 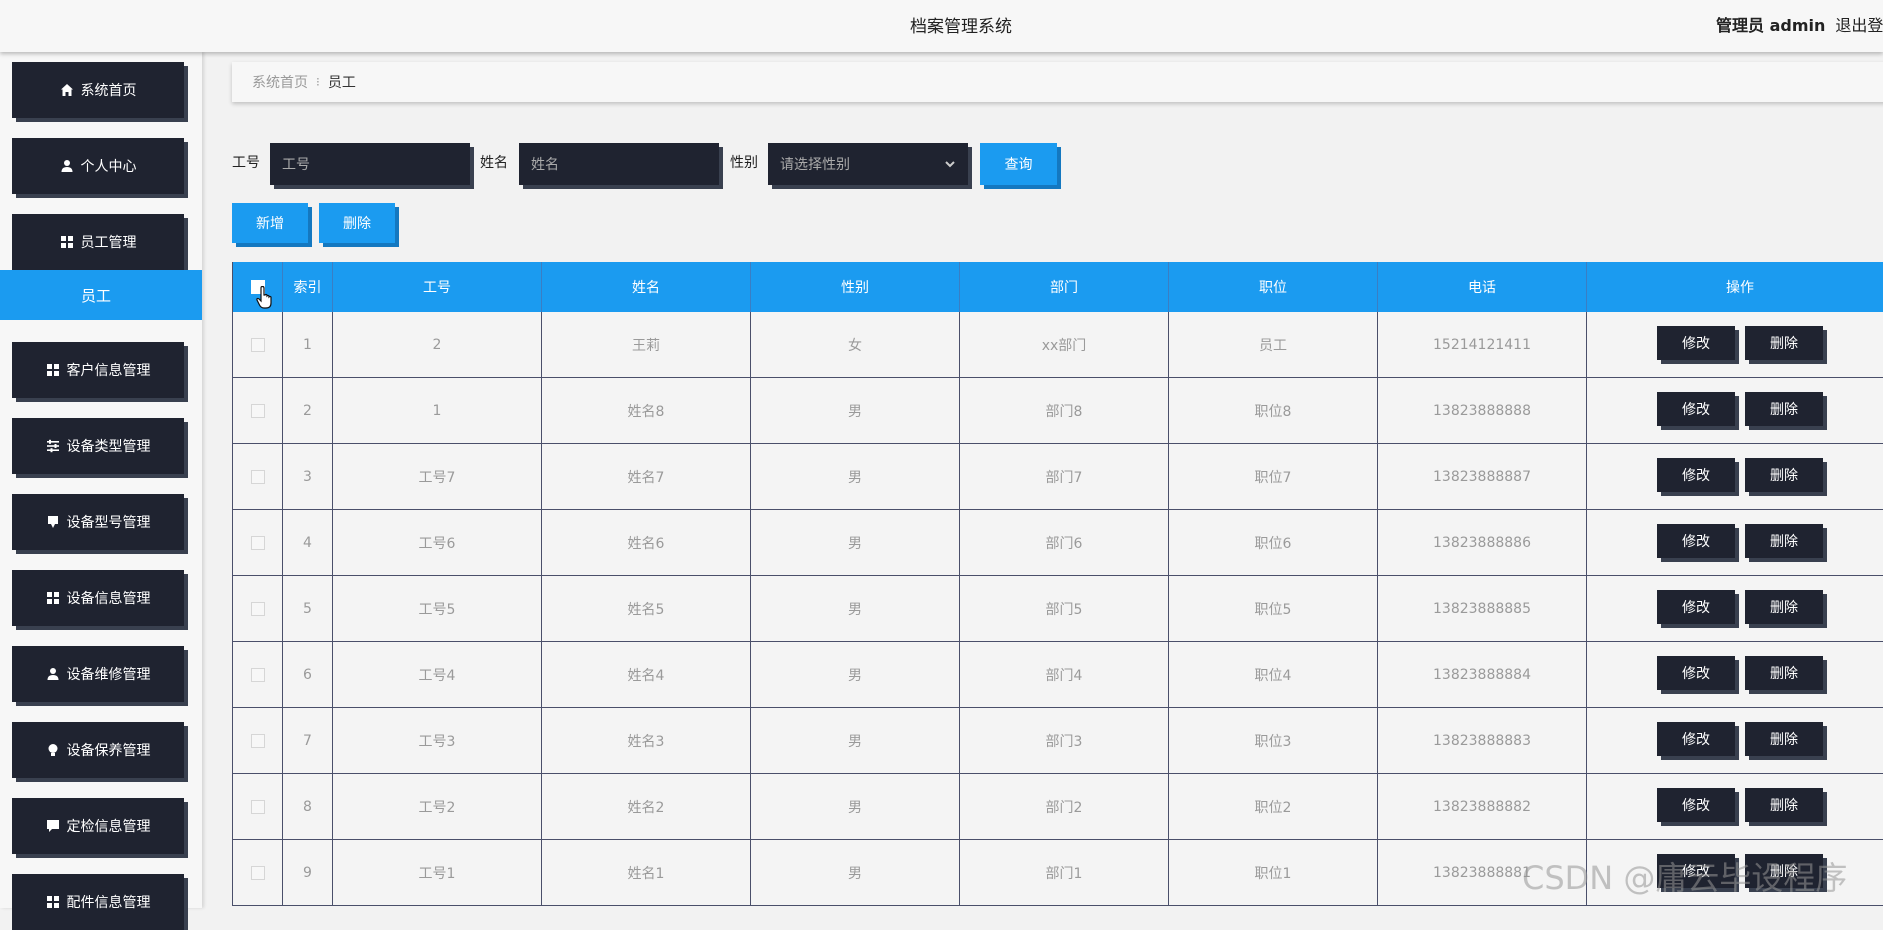 What do you see at coordinates (280, 82) in the screenshot?
I see `breadcrumb-home: 系统首页` at bounding box center [280, 82].